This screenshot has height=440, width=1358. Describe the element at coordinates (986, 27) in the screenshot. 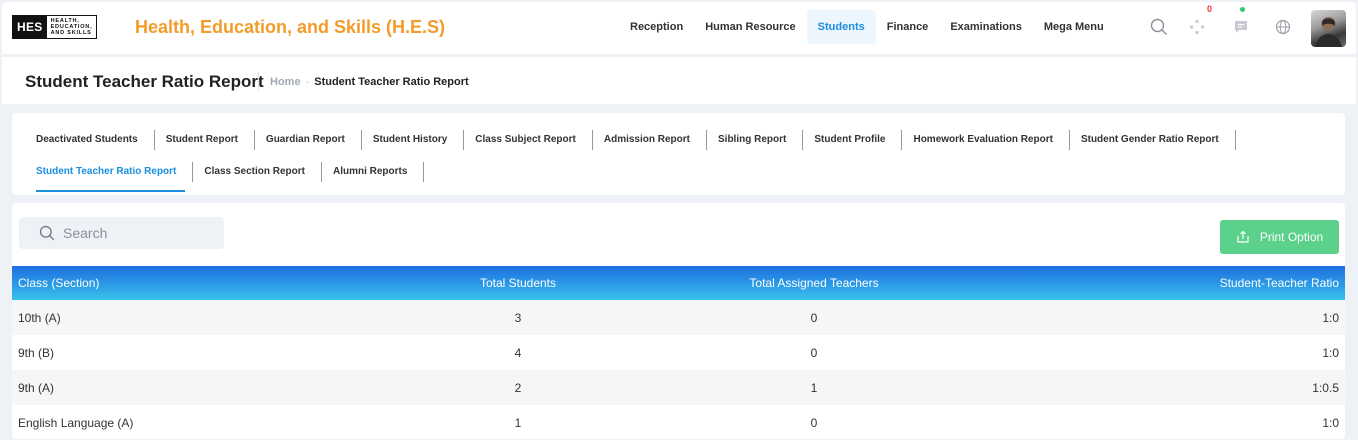

I see `nav-item-examinations: Examinations` at that location.